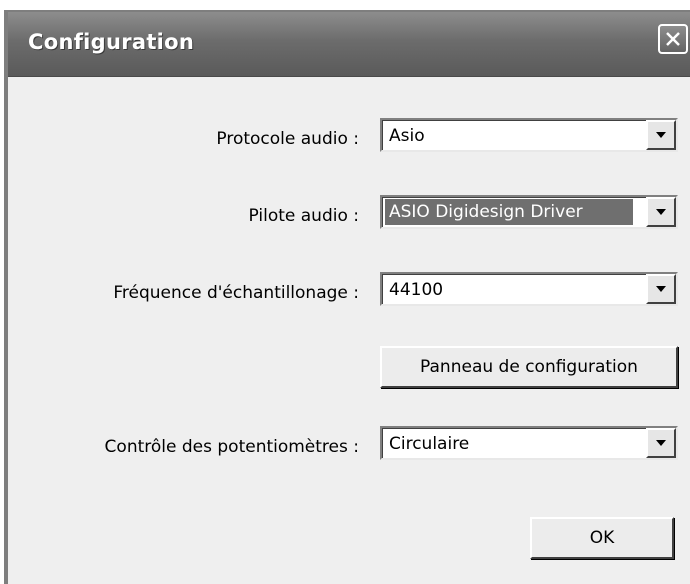  I want to click on close-icon, so click(673, 39).